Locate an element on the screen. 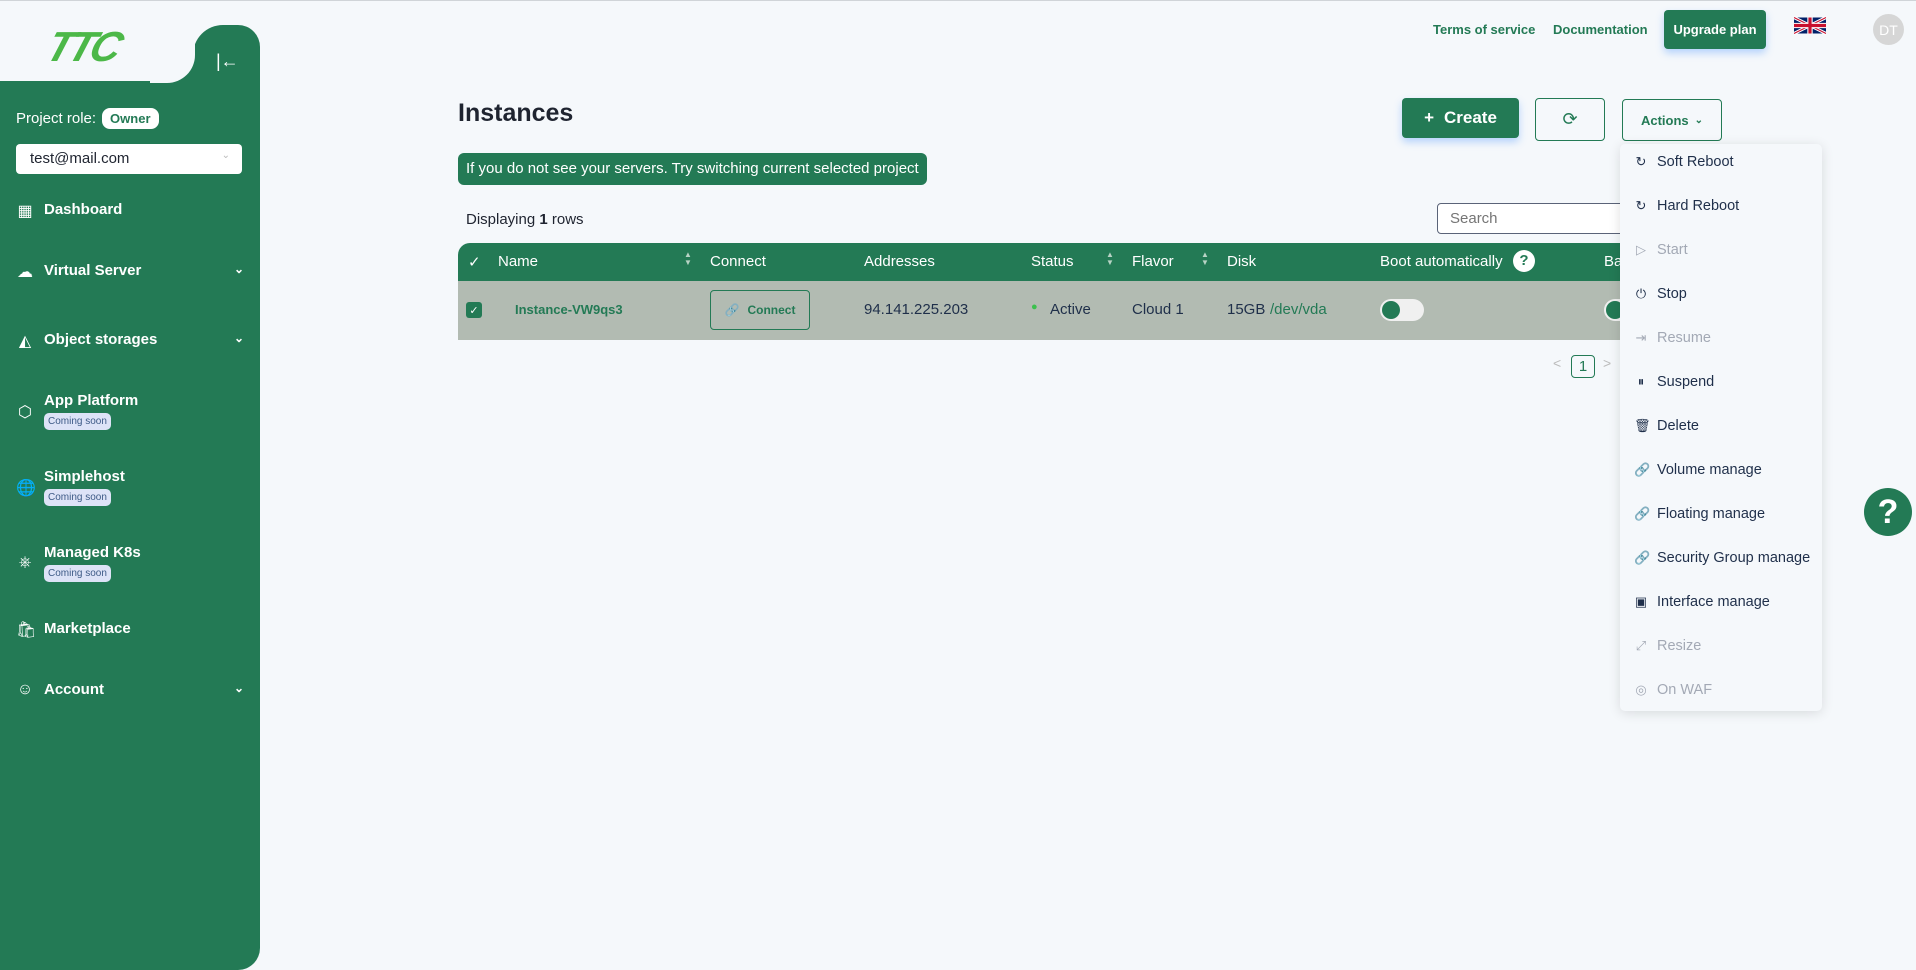  sidebar-item-simplehost: 🌐 Simplehost Coming soon is located at coordinates (130, 487).